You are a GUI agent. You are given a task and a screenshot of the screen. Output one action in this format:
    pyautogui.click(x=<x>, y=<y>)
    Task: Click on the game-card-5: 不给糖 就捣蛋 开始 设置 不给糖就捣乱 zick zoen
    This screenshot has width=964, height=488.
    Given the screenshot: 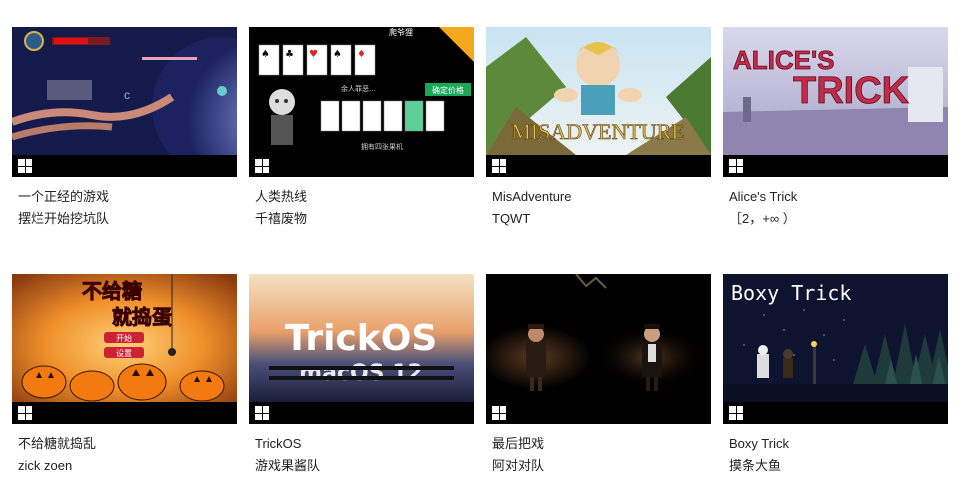 What is the action you would take?
    pyautogui.click(x=124, y=374)
    